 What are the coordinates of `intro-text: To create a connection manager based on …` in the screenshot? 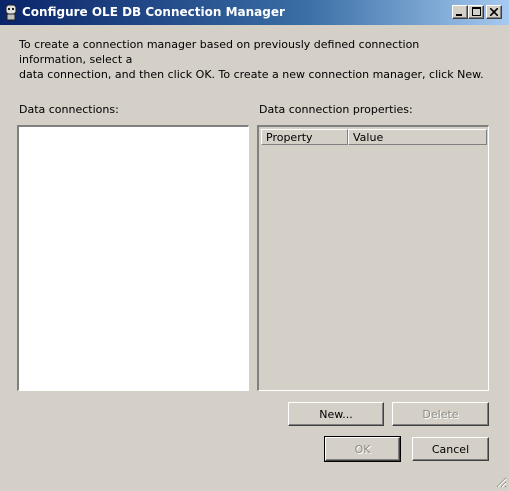 It's located at (251, 59).